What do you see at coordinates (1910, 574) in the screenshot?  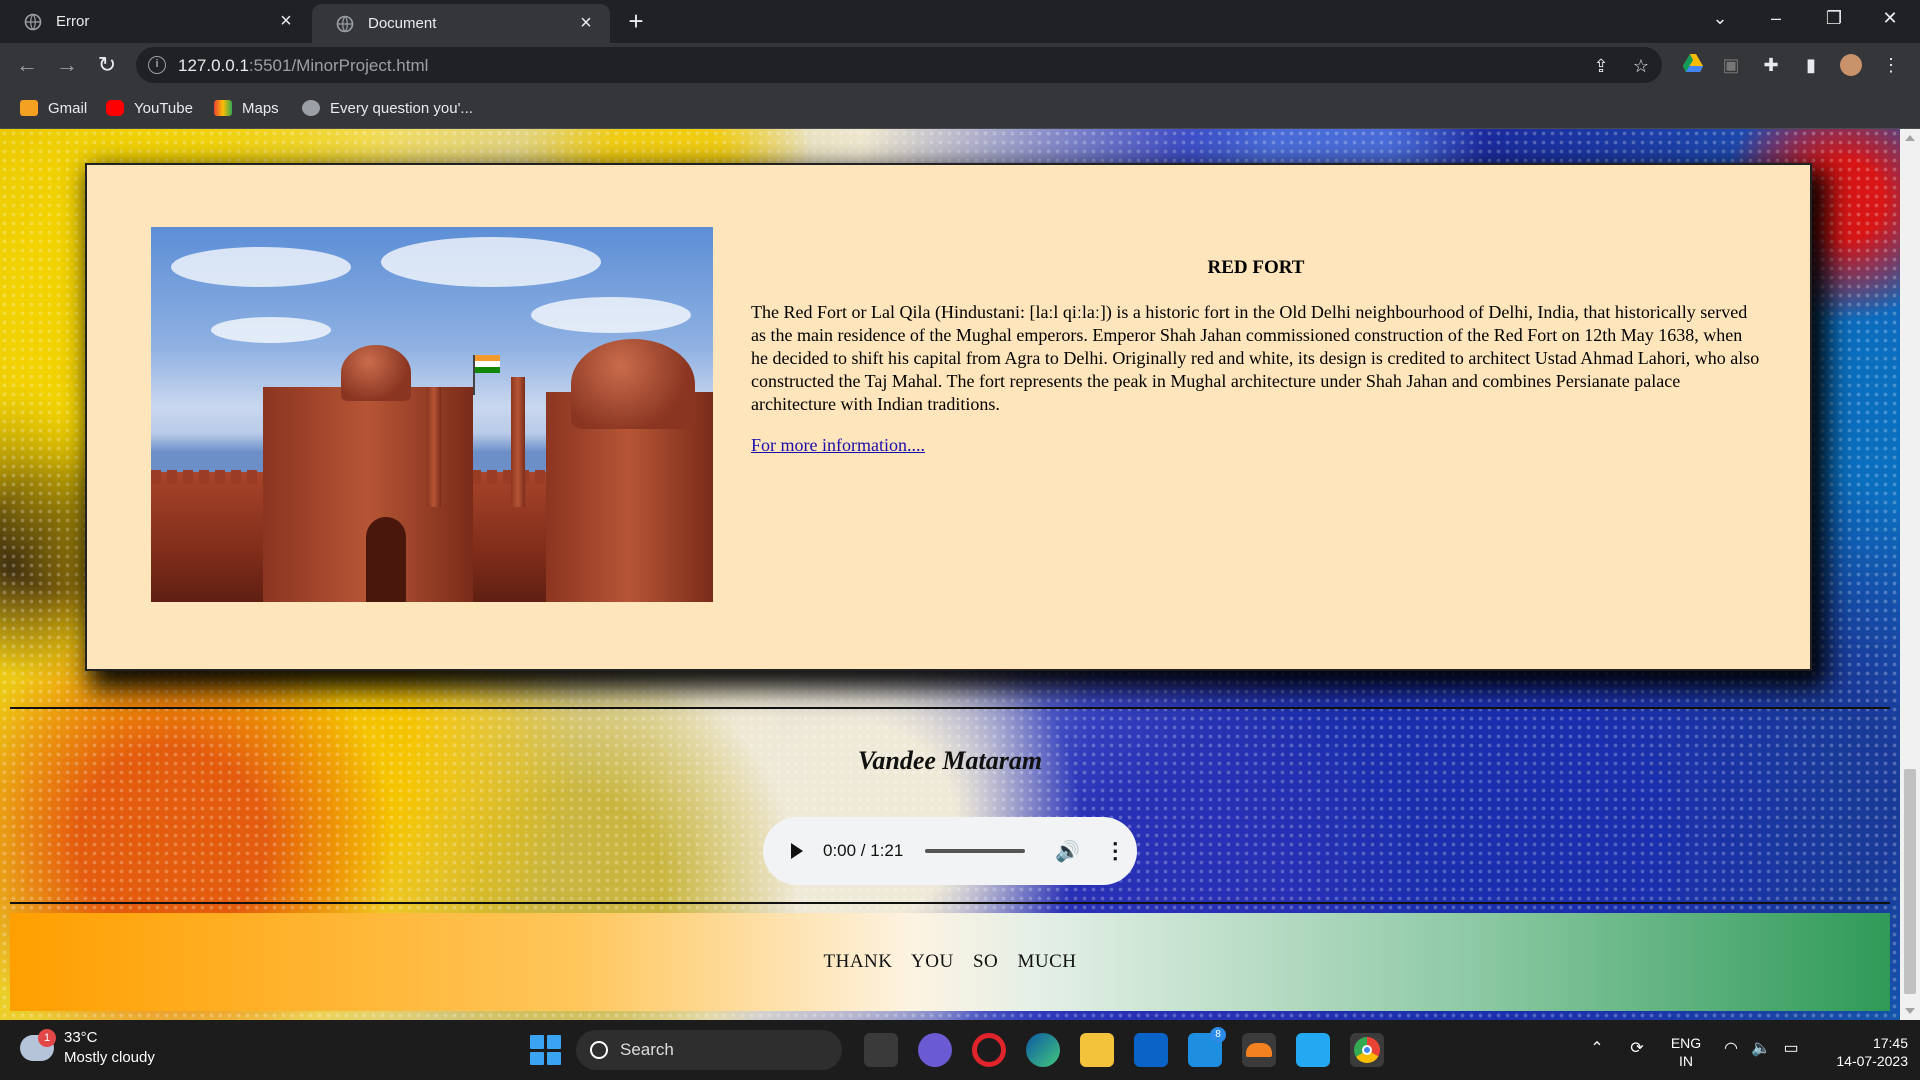 I see `page-scrollbar` at bounding box center [1910, 574].